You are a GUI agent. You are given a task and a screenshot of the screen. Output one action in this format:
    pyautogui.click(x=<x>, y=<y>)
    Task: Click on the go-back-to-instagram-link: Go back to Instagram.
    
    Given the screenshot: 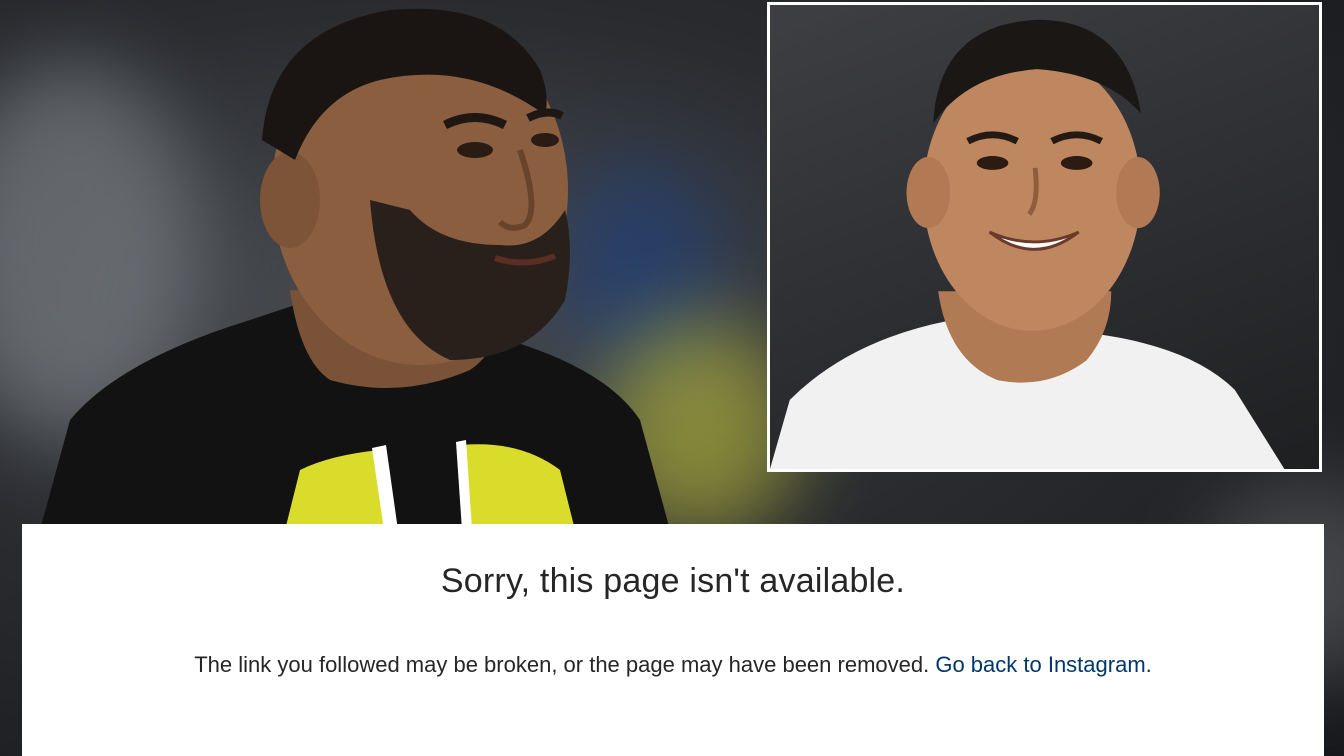 What is the action you would take?
    pyautogui.click(x=1043, y=664)
    